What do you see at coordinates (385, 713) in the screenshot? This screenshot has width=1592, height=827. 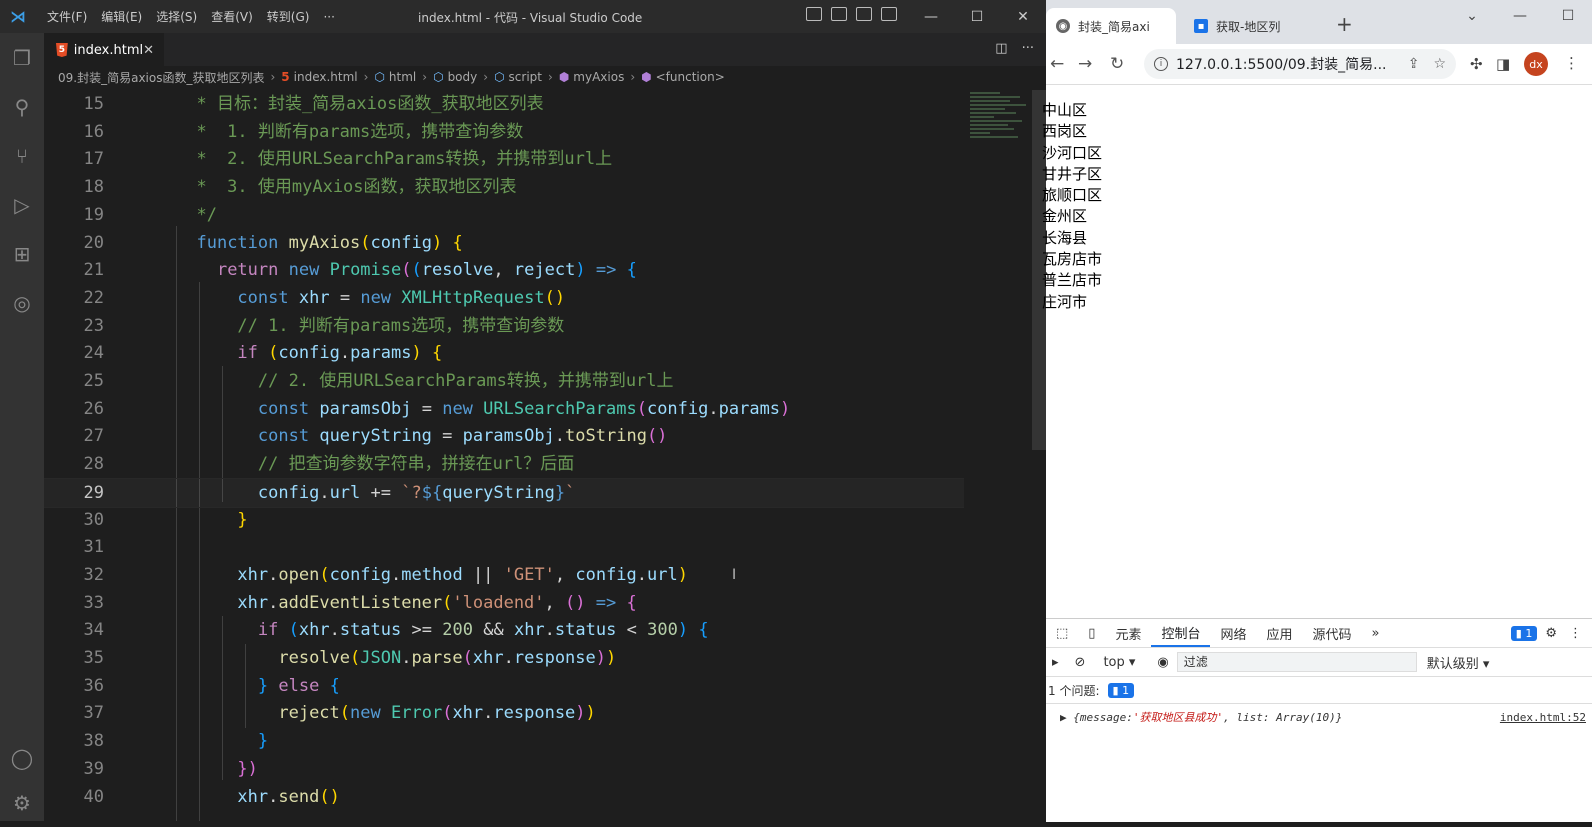 I see `code-text: reject(new Error(xhr.response))` at bounding box center [385, 713].